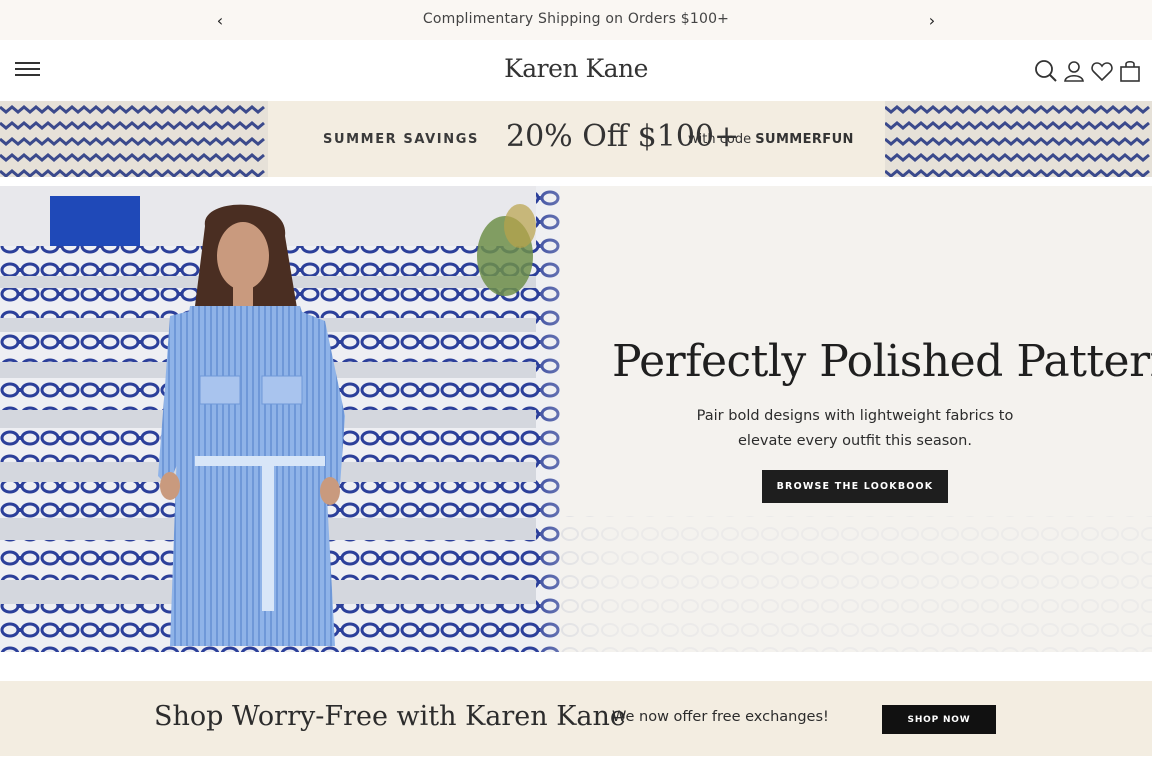  I want to click on search-icon, so click(1046, 71).